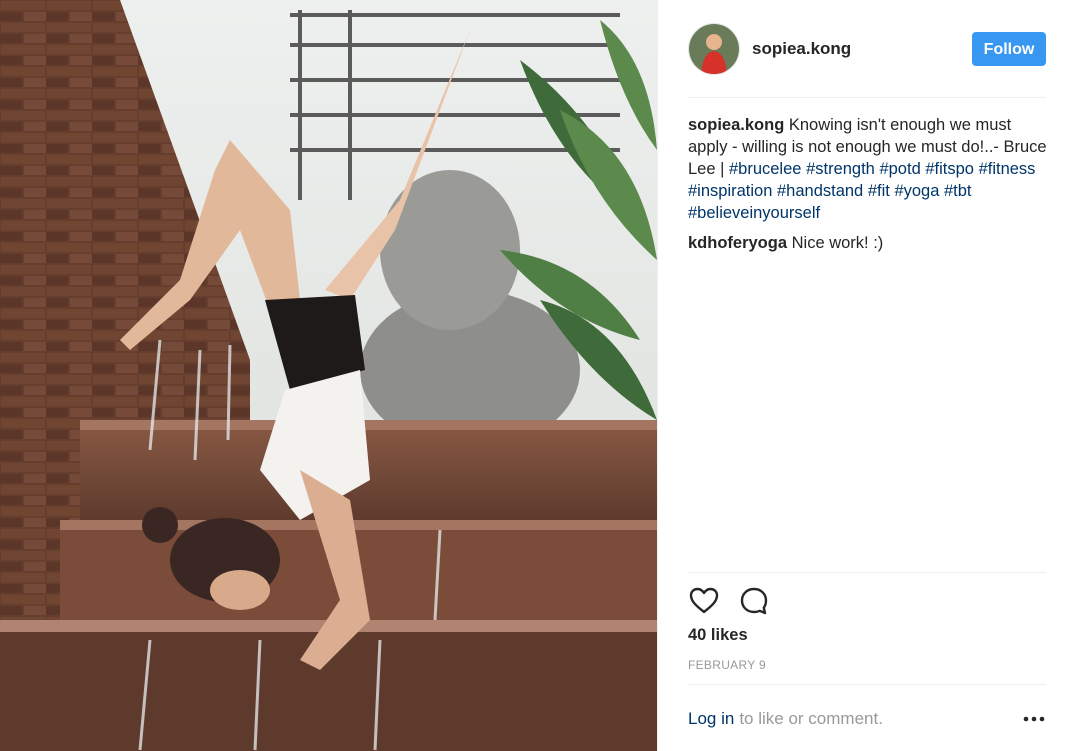 The image size is (1073, 751). I want to click on avatar-image, so click(714, 49).